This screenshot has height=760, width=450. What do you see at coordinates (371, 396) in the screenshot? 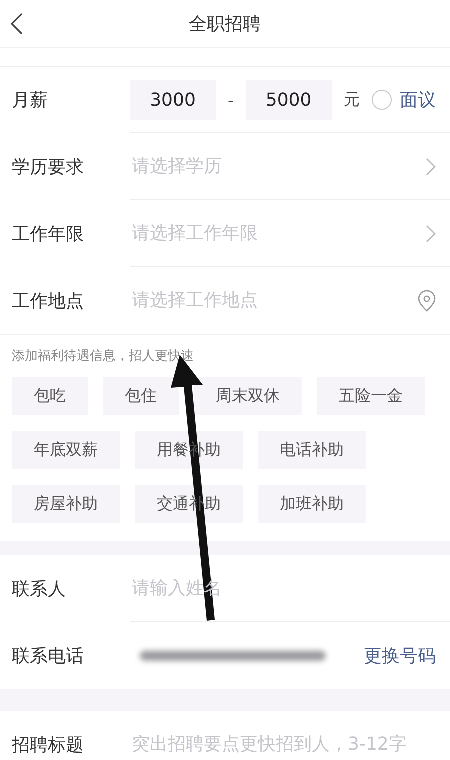
I see `benefit-tag: 五险一金` at bounding box center [371, 396].